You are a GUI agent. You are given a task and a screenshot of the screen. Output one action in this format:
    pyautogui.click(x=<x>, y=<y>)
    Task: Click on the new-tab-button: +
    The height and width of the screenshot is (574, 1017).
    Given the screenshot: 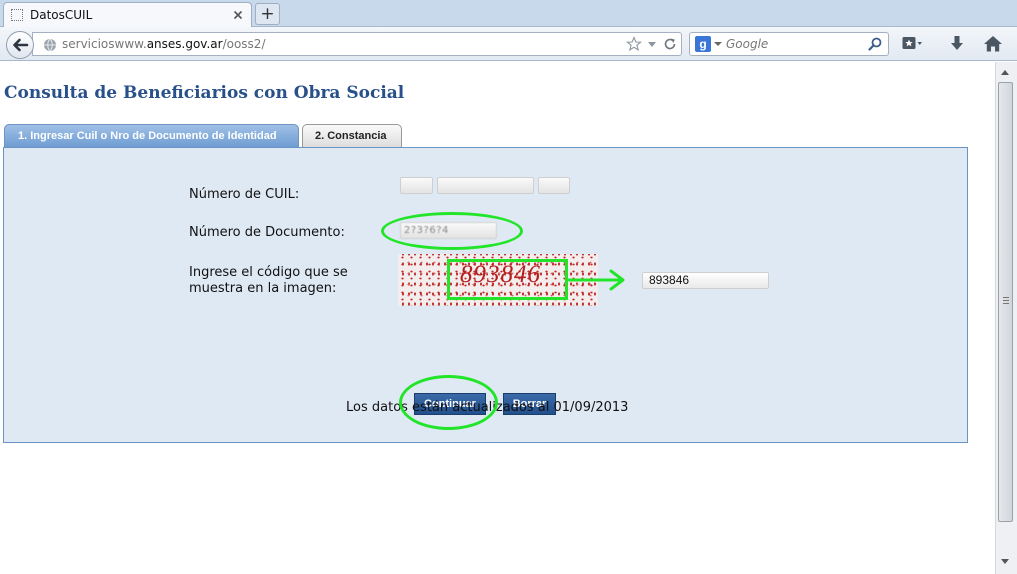 What is the action you would take?
    pyautogui.click(x=267, y=14)
    